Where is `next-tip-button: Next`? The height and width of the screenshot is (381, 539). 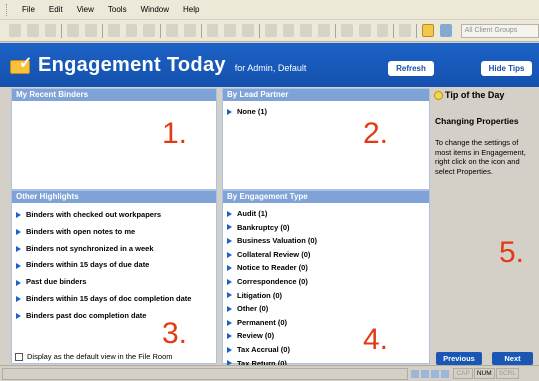
next-tip-button: Next is located at coordinates (512, 358).